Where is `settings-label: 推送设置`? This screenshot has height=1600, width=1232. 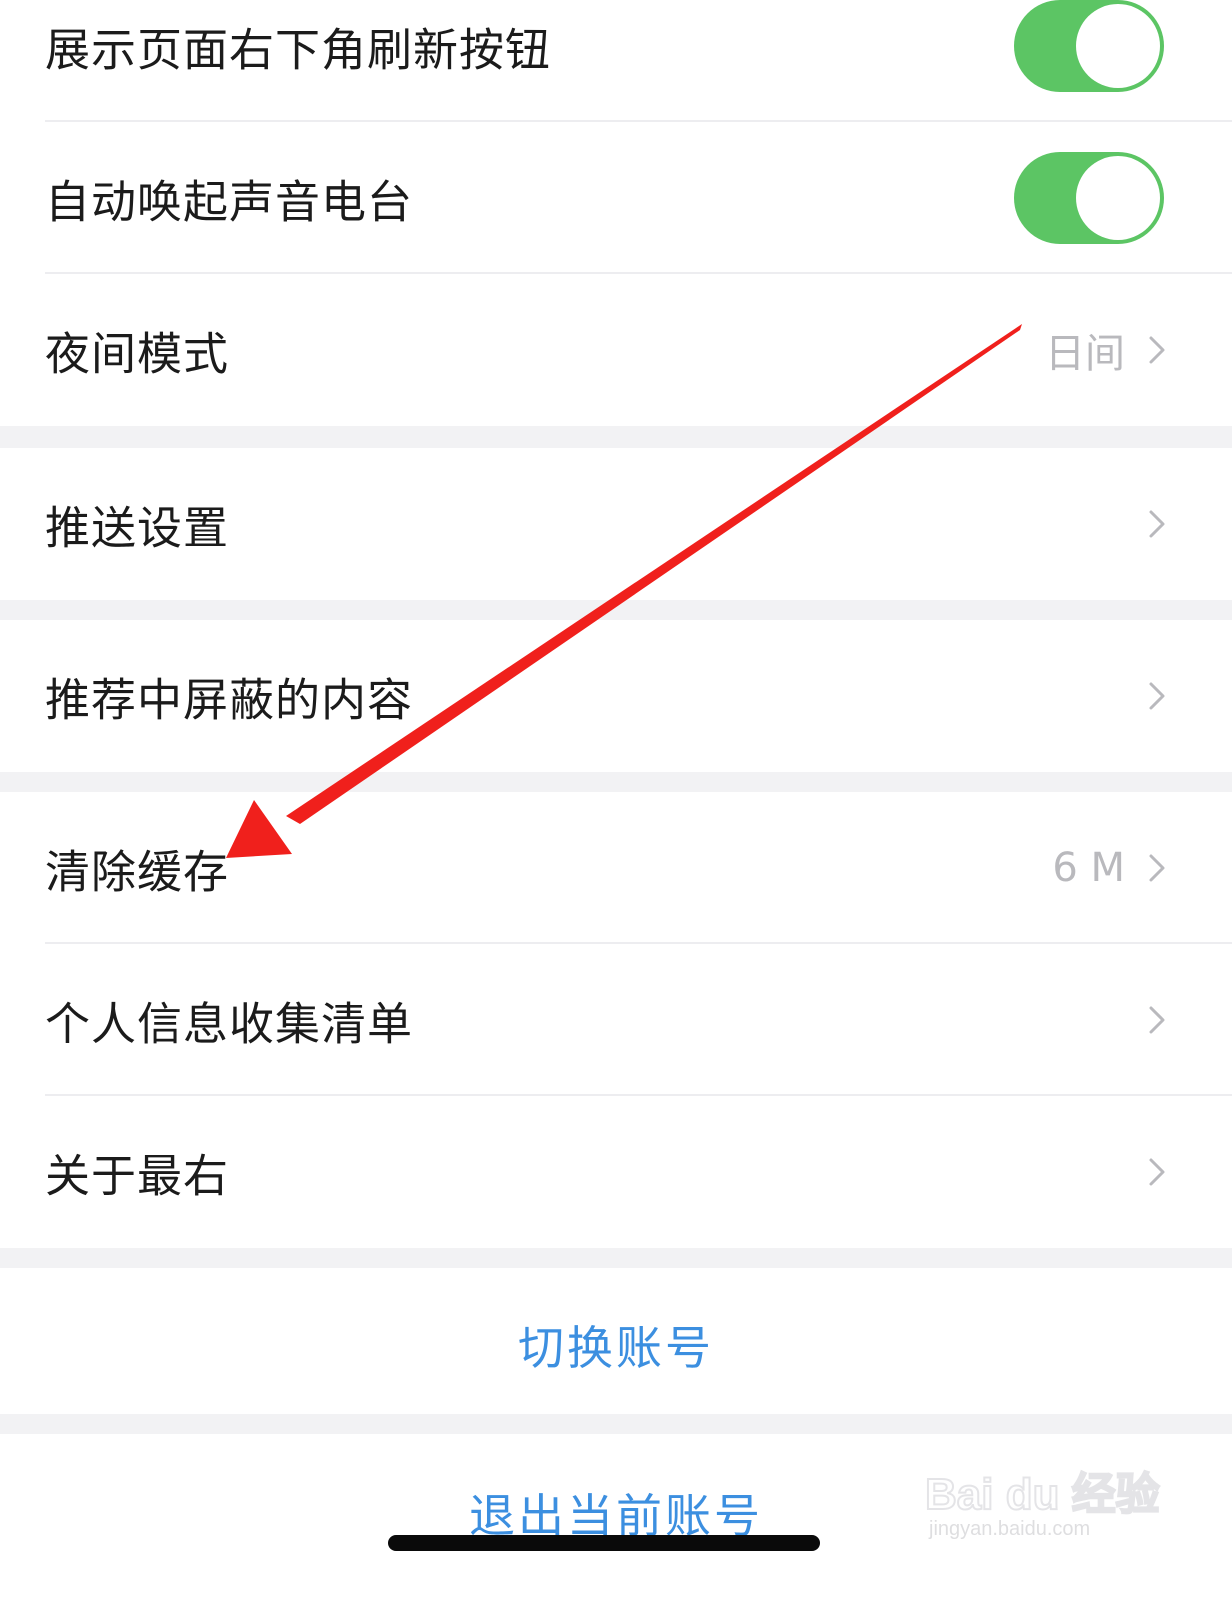
settings-label: 推送设置 is located at coordinates (137, 528).